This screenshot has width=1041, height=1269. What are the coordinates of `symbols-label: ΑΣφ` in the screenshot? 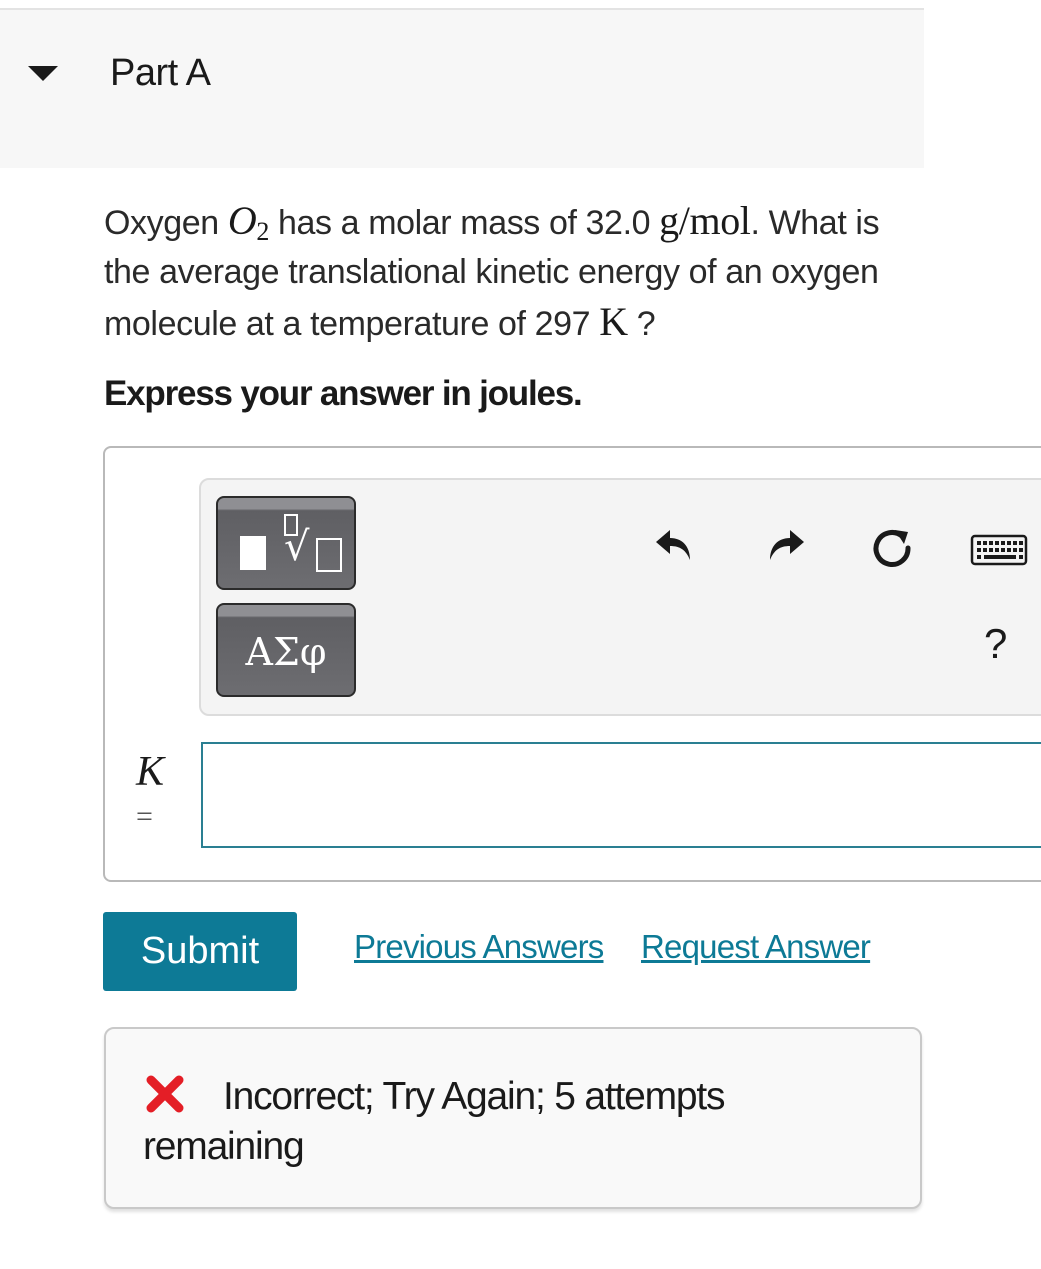 It's located at (286, 652).